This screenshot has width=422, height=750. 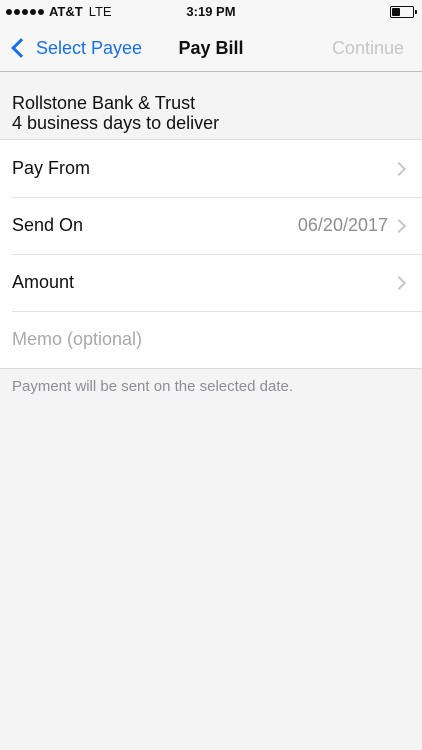 What do you see at coordinates (21, 48) in the screenshot?
I see `chevron-left-icon` at bounding box center [21, 48].